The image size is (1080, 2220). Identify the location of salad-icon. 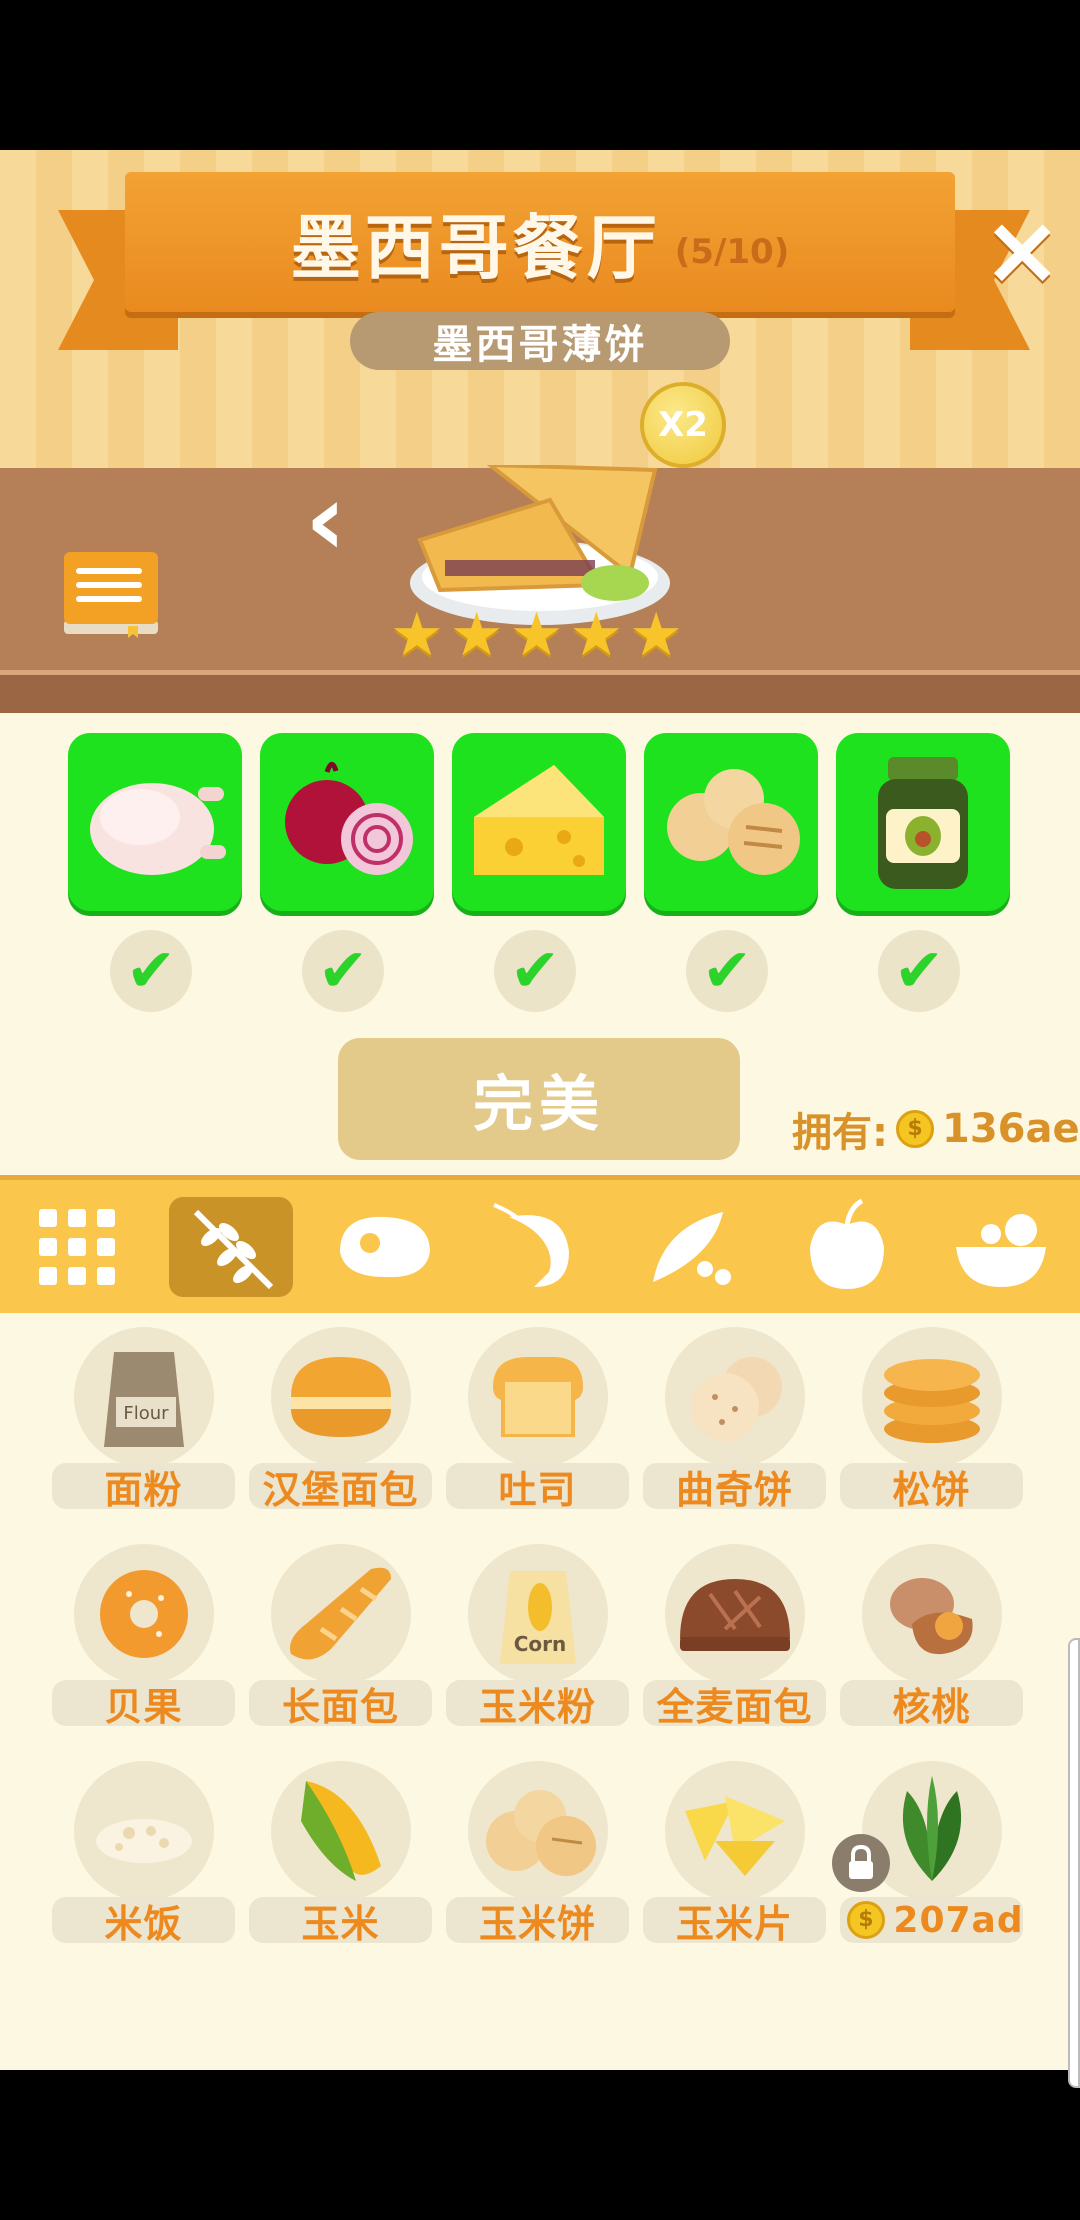
(1001, 1250).